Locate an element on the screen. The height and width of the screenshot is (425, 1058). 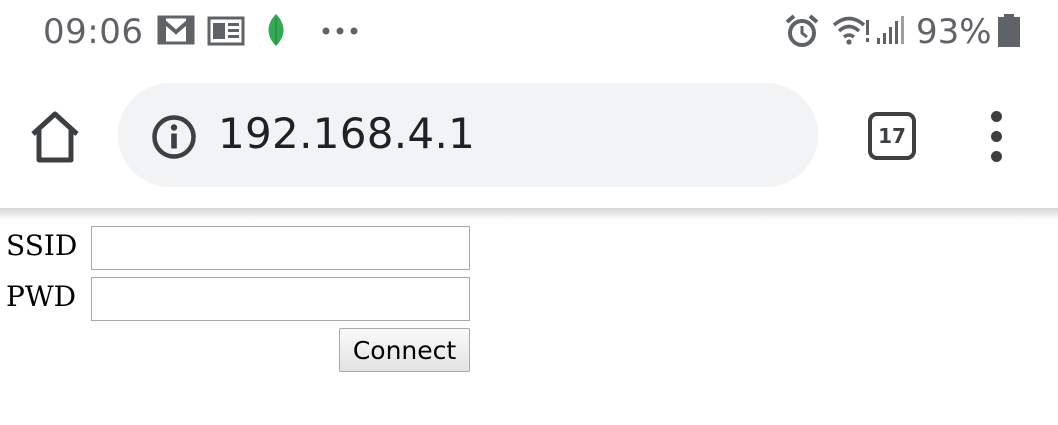
news-icon is located at coordinates (226, 31).